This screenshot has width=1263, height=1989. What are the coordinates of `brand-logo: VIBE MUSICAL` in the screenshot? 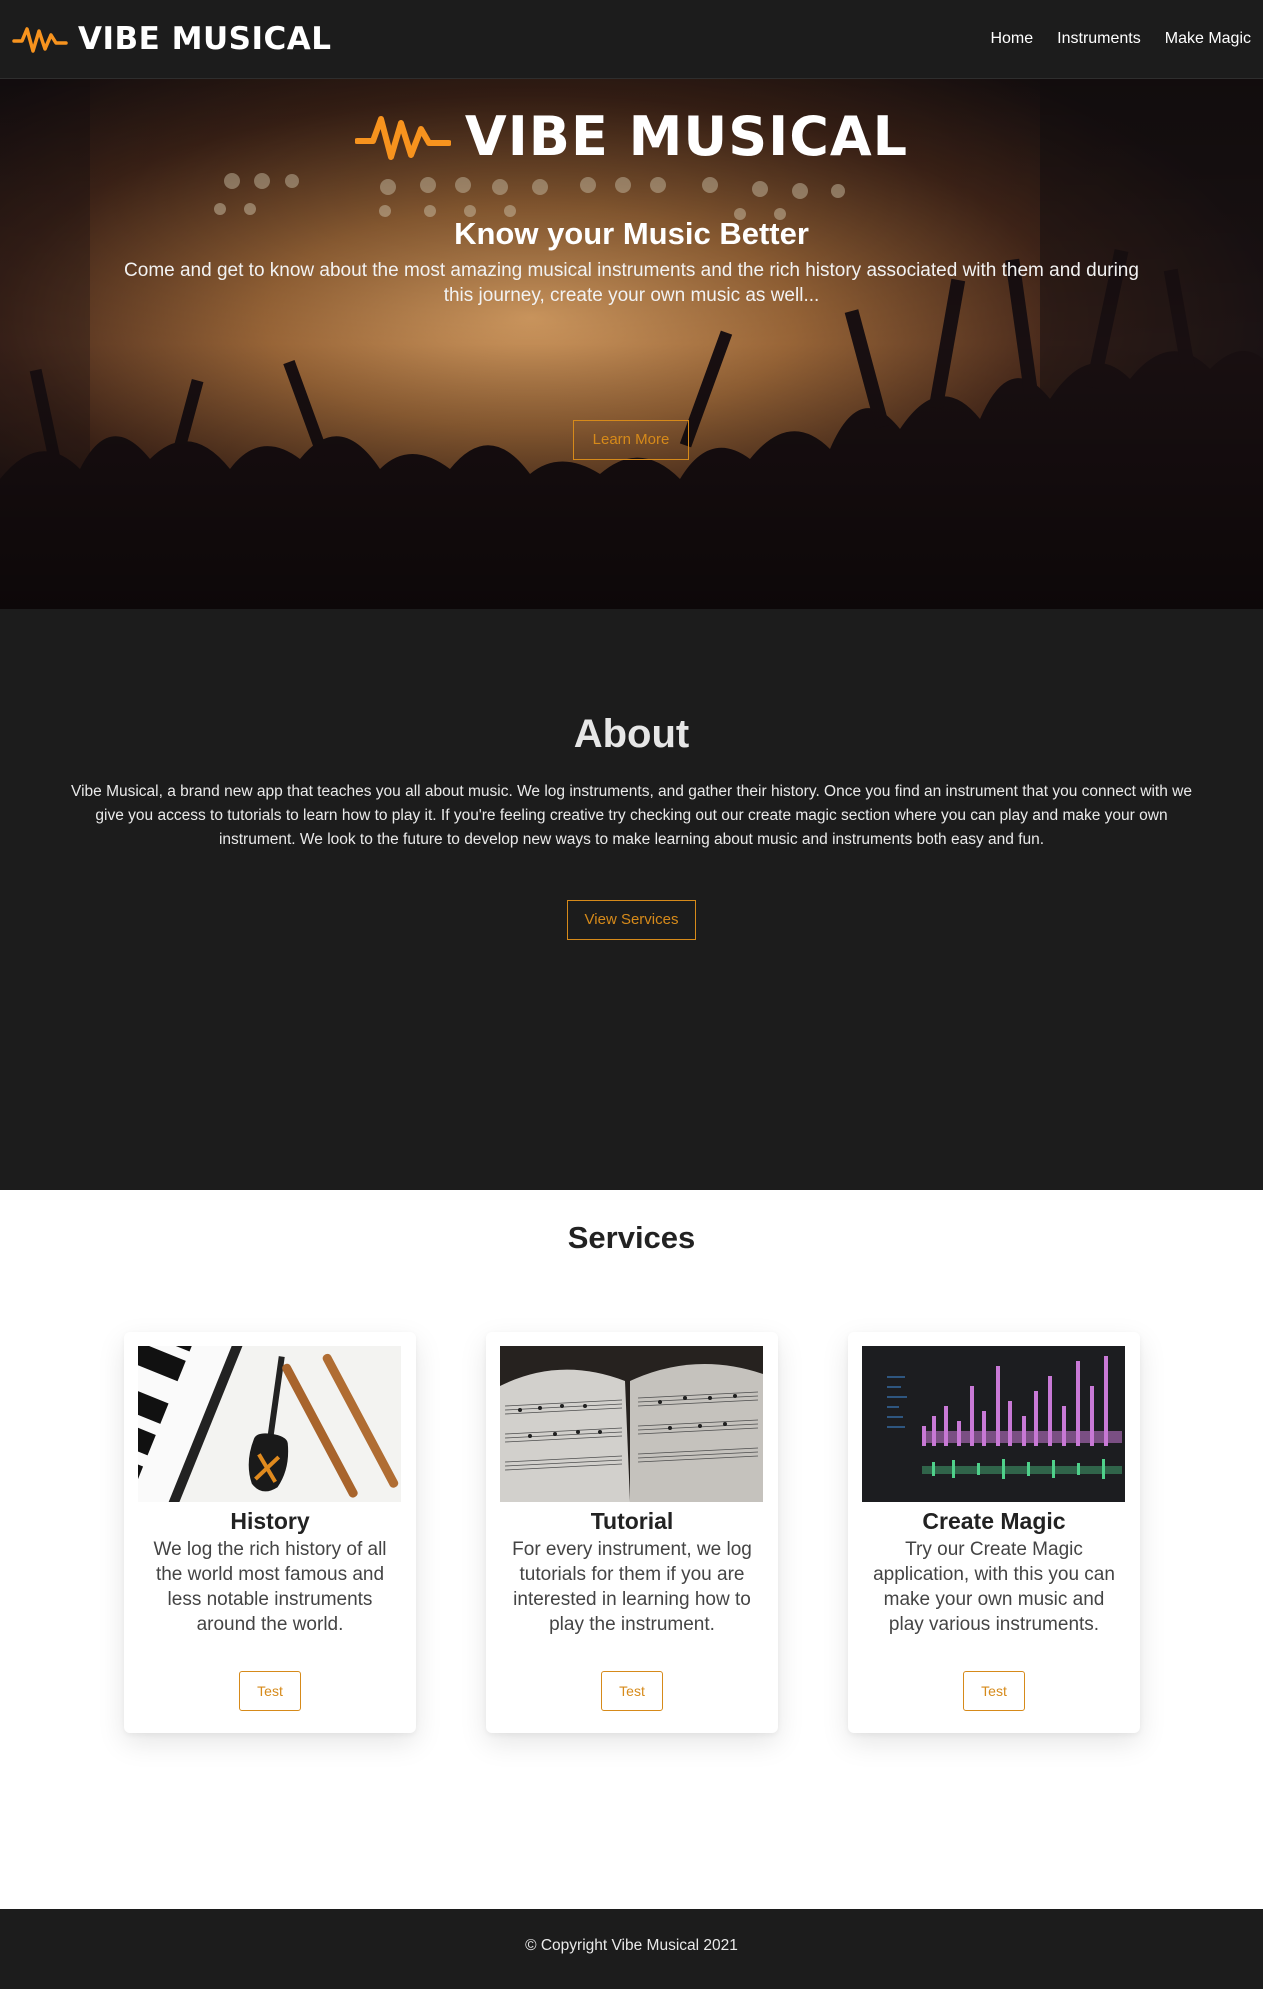 It's located at (172, 39).